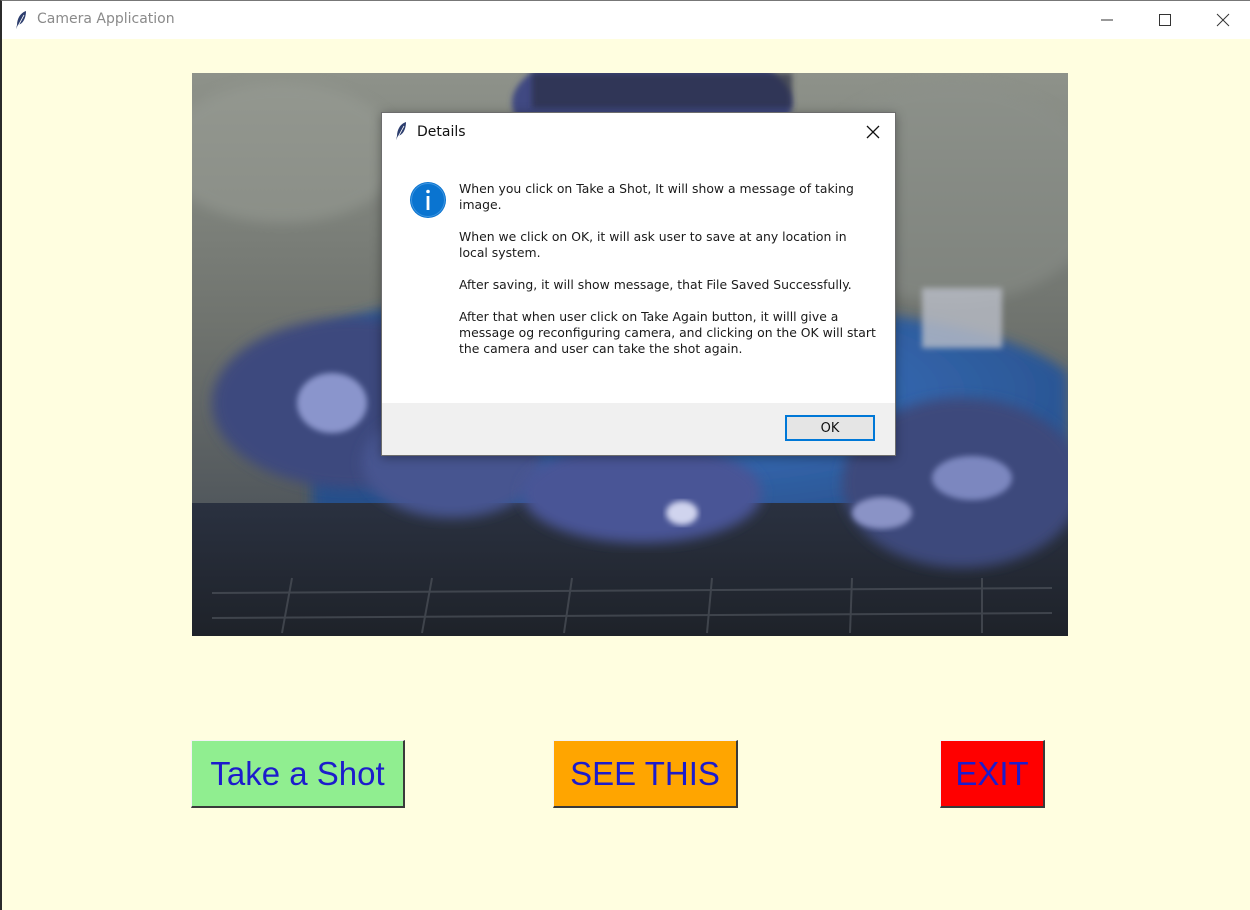  What do you see at coordinates (638, 429) in the screenshot?
I see `dialog-footer: OK` at bounding box center [638, 429].